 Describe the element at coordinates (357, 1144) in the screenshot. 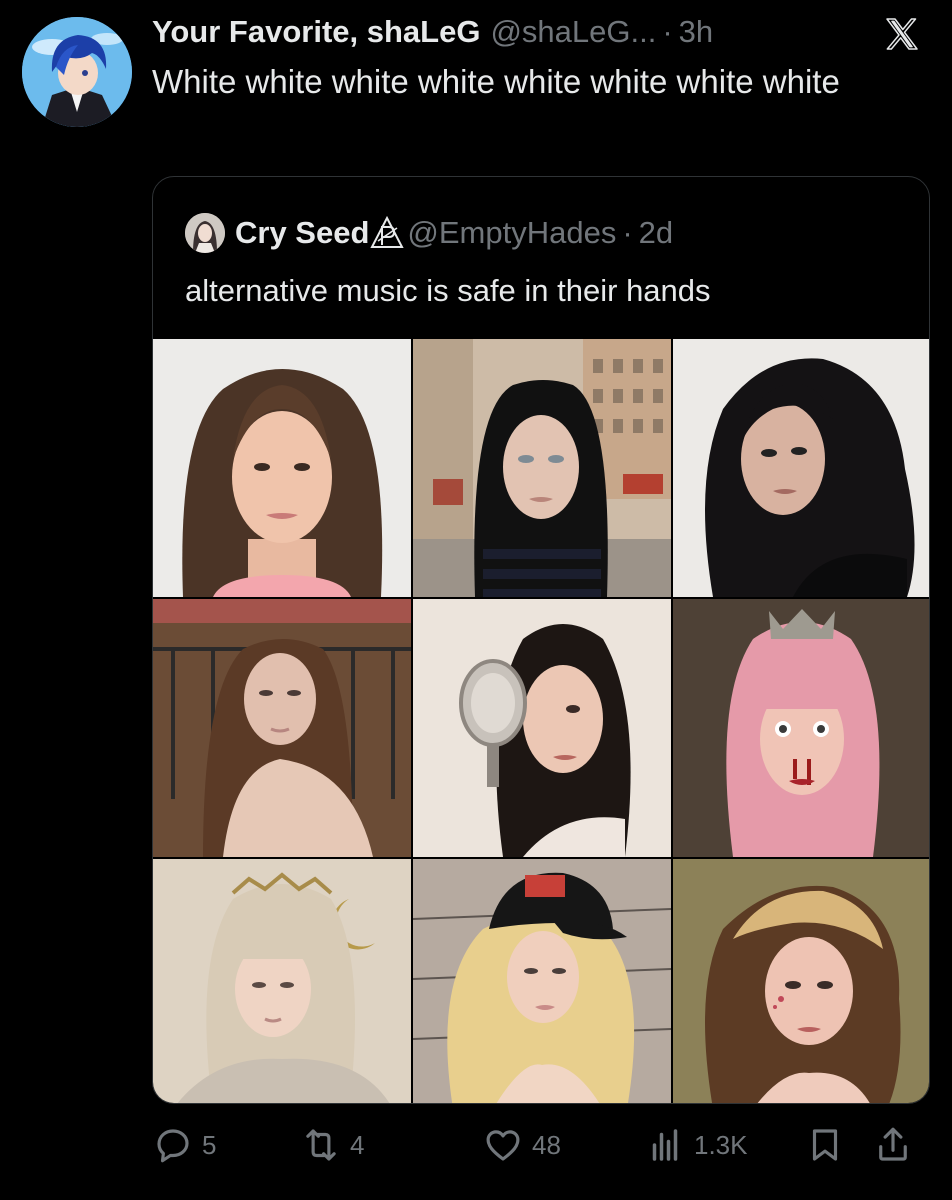

I see `repost-count: 4` at that location.